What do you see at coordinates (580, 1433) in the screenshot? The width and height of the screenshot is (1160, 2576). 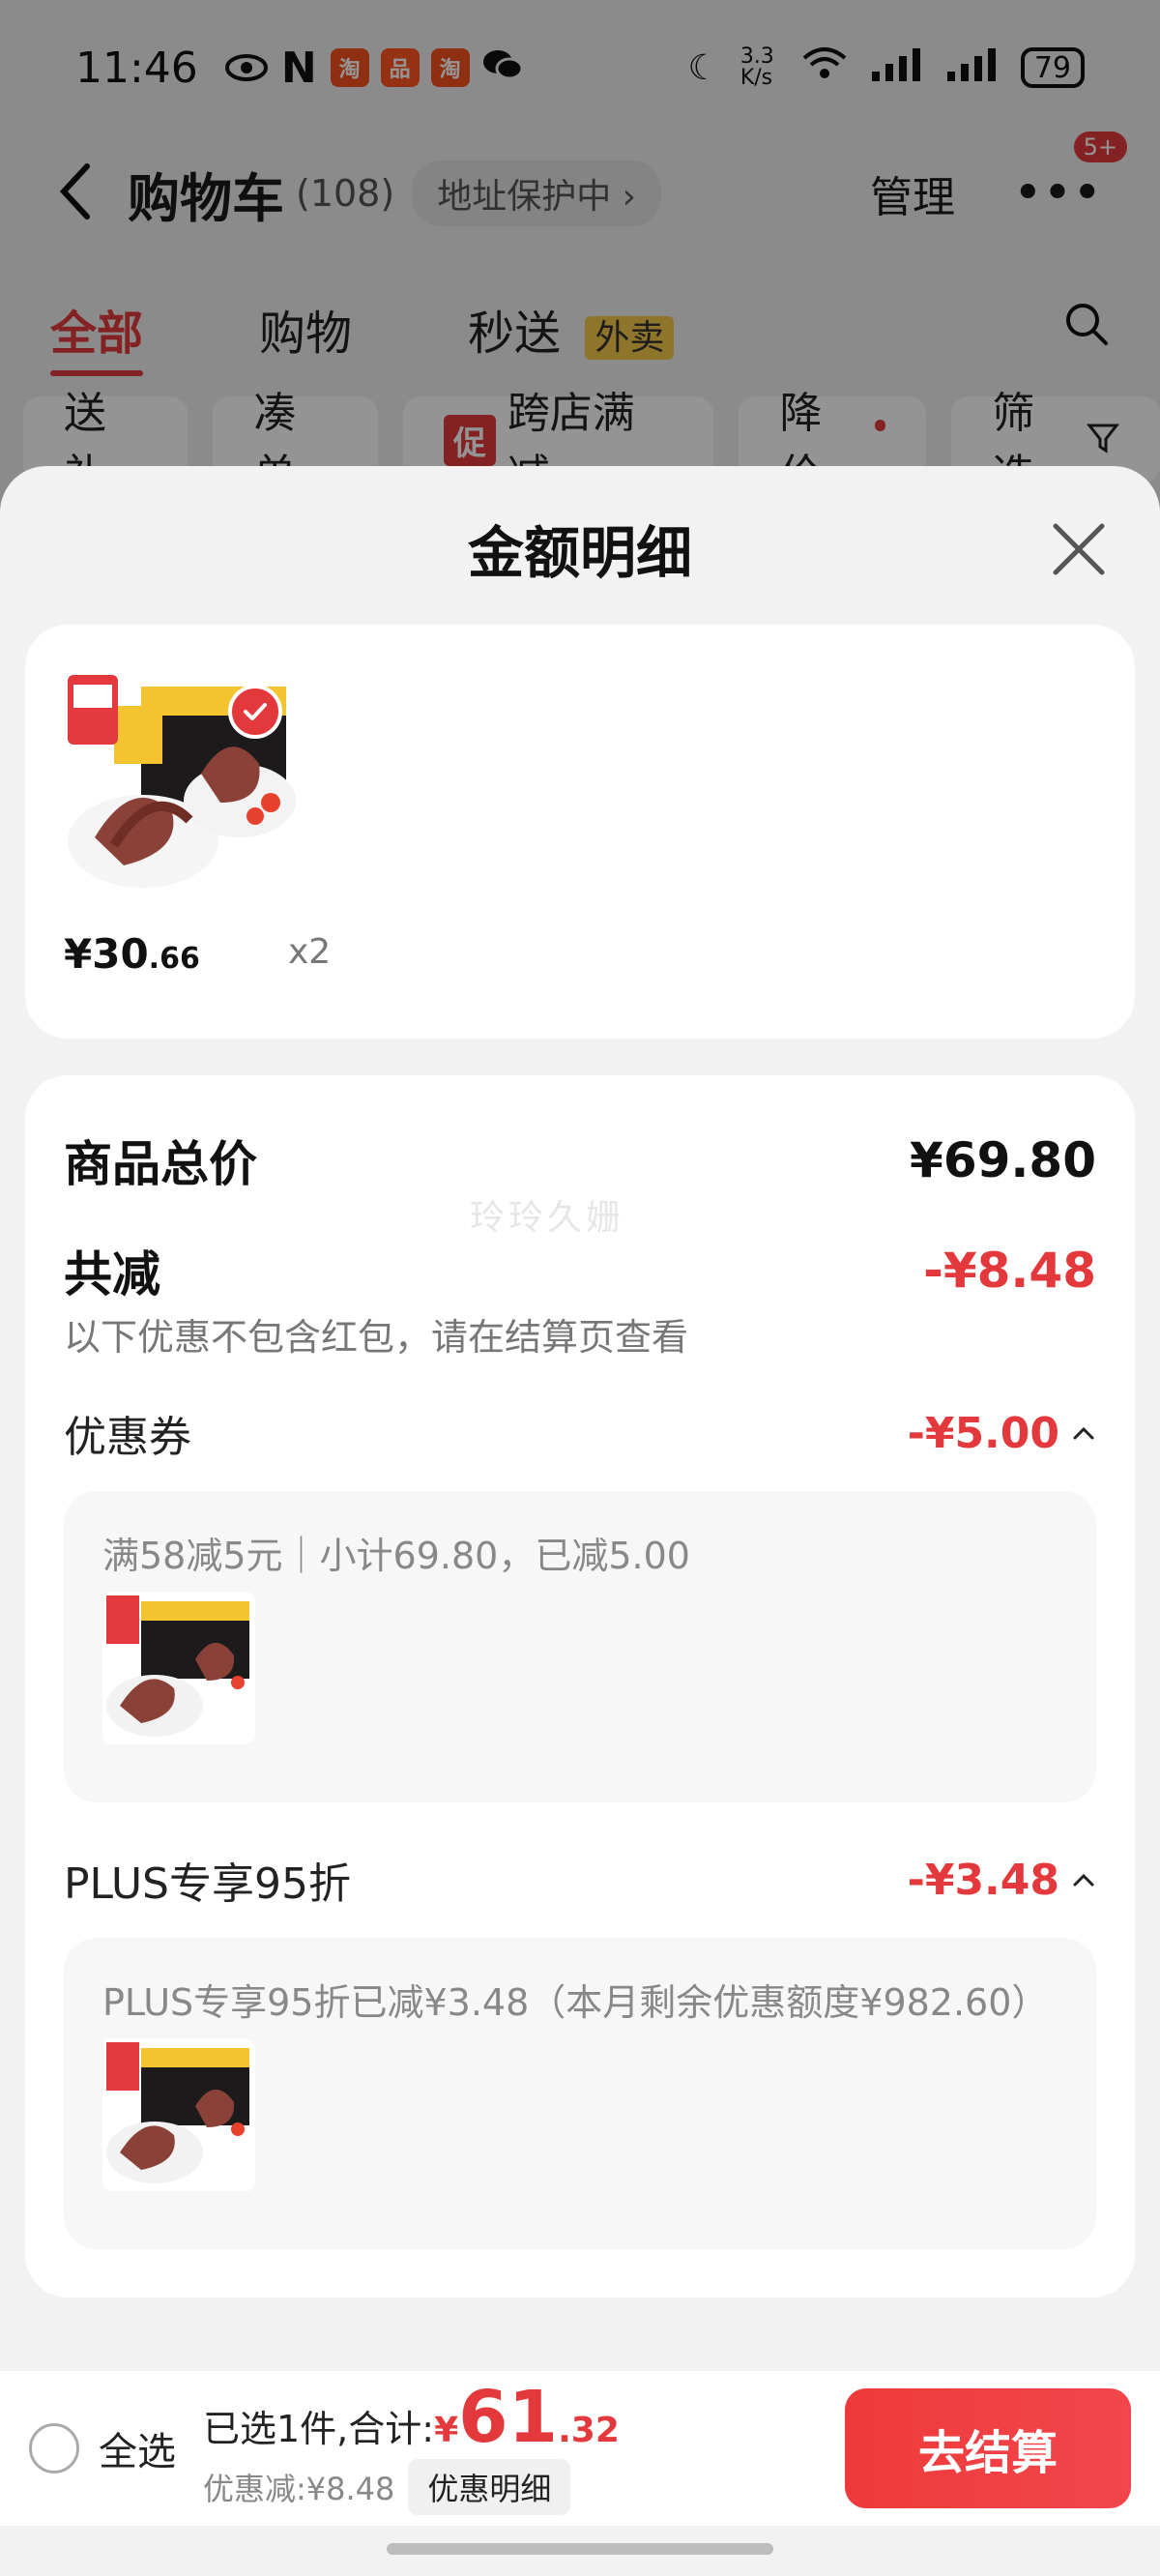 I see `coupon-row: 优惠券 -¥5.00` at bounding box center [580, 1433].